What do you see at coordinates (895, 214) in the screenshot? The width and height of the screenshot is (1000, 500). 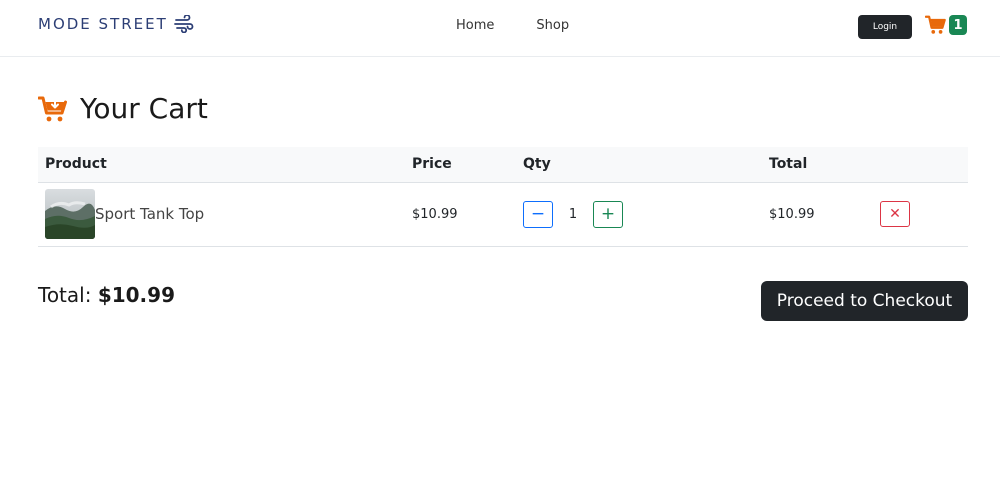 I see `remove-item-button: ✕` at bounding box center [895, 214].